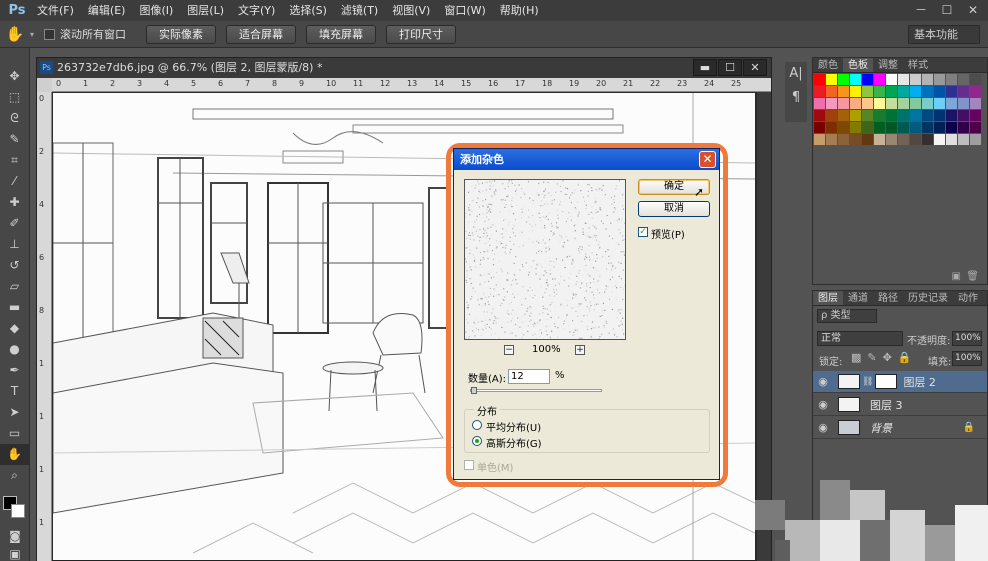 The height and width of the screenshot is (561, 988). Describe the element at coordinates (14, 97) in the screenshot. I see `marquee-tool-icon: ⬚` at that location.